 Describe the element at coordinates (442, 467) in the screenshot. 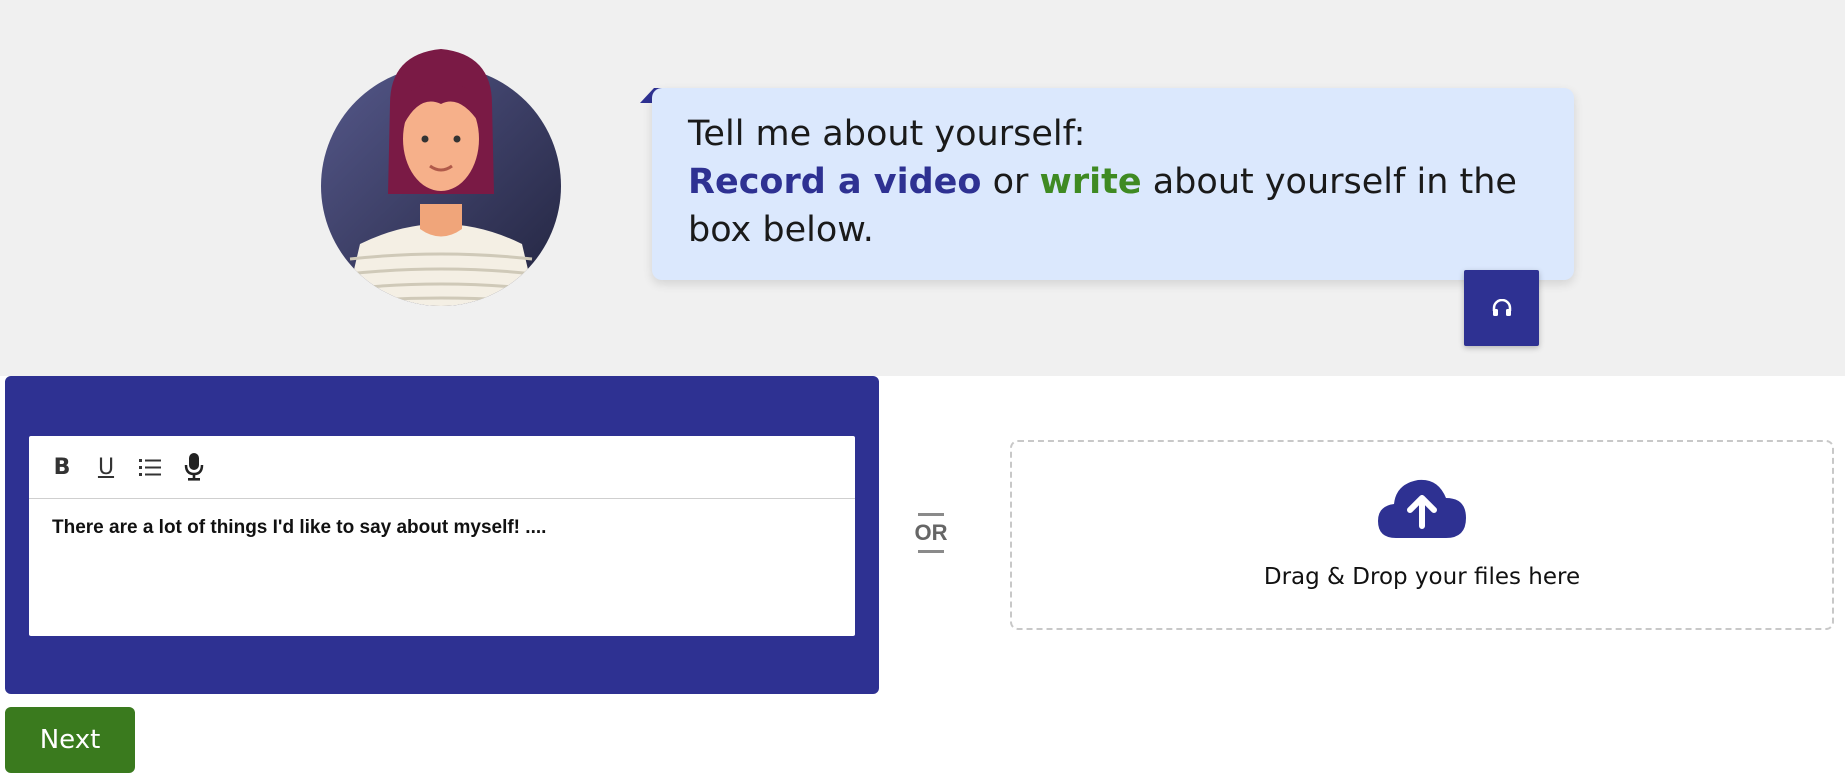

I see `editor-toolbar: B U` at that location.